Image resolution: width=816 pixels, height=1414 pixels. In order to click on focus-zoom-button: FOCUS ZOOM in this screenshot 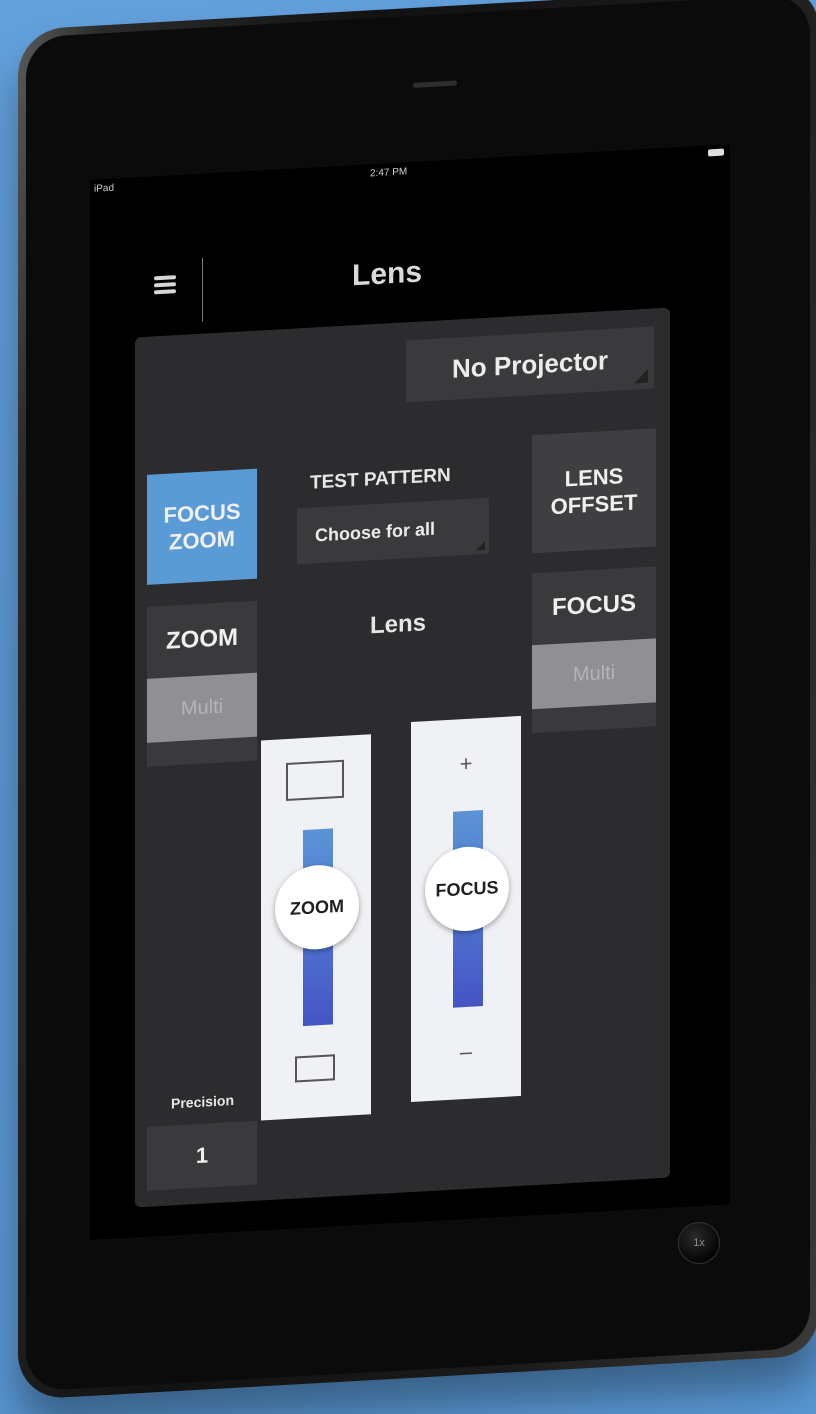, I will do `click(202, 526)`.